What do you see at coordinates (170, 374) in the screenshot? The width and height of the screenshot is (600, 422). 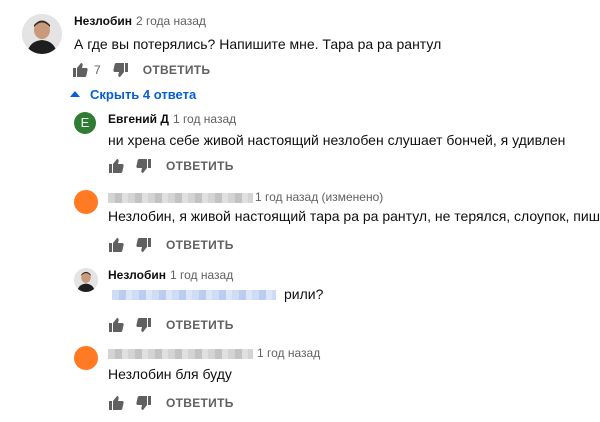 I see `reply-text: Незлобин бля буду` at bounding box center [170, 374].